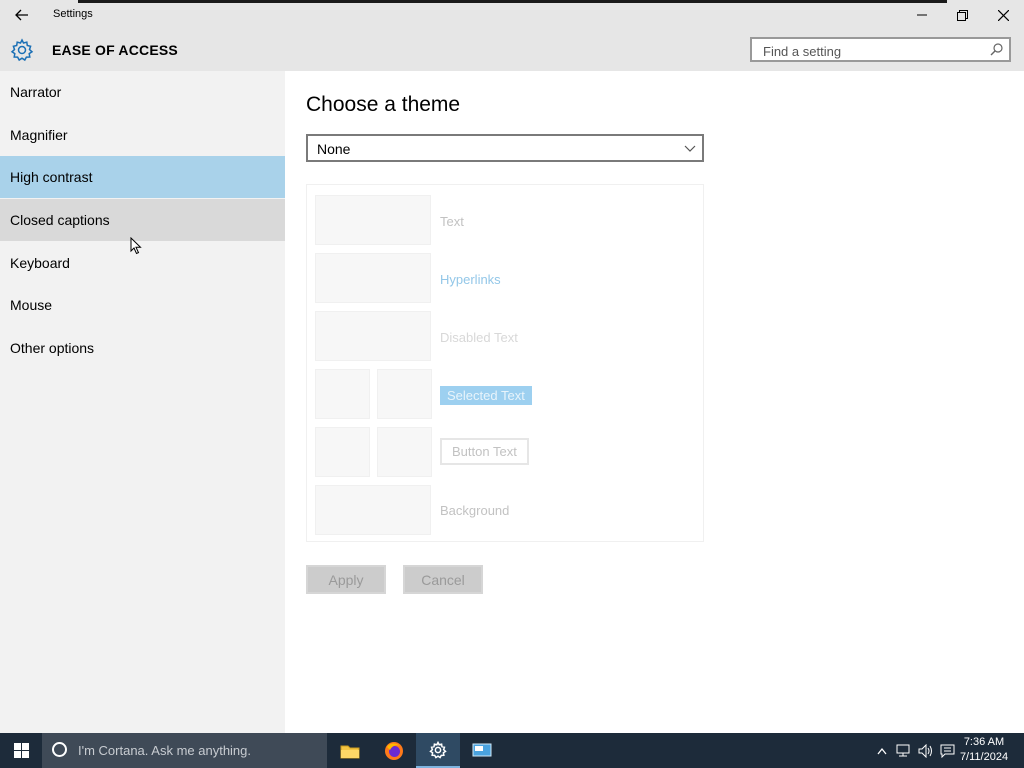 The image size is (1024, 768). What do you see at coordinates (486, 395) in the screenshot?
I see `preview-selected-text-label: Selected Text` at bounding box center [486, 395].